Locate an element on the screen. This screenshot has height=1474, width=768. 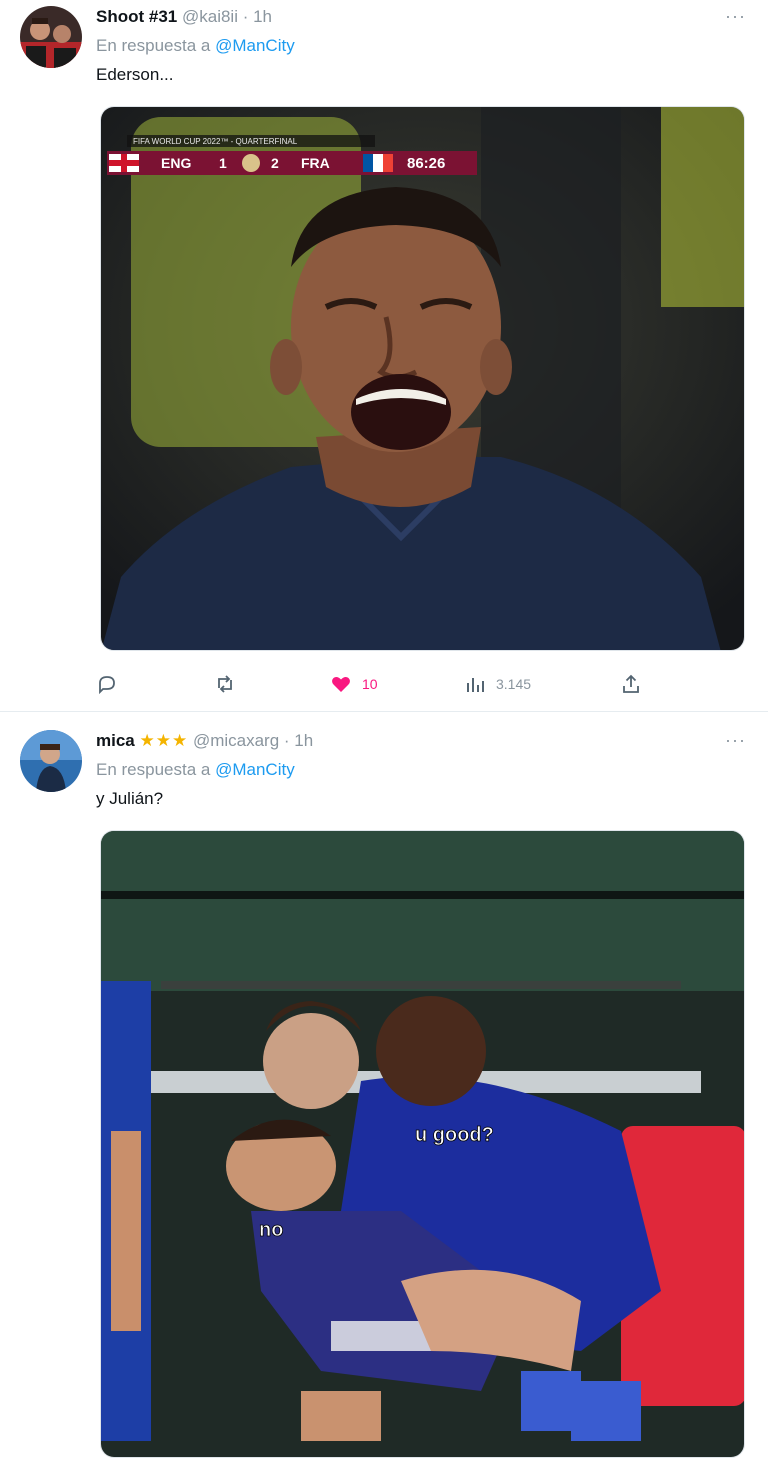
handle: @kai8ii is located at coordinates (210, 16).